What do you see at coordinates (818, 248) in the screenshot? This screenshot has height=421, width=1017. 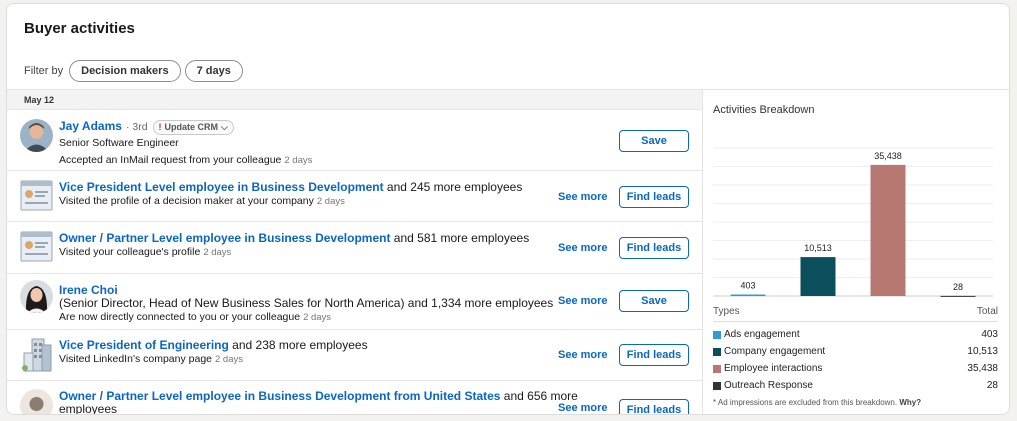 I see `bar-value-label: 10,513` at bounding box center [818, 248].